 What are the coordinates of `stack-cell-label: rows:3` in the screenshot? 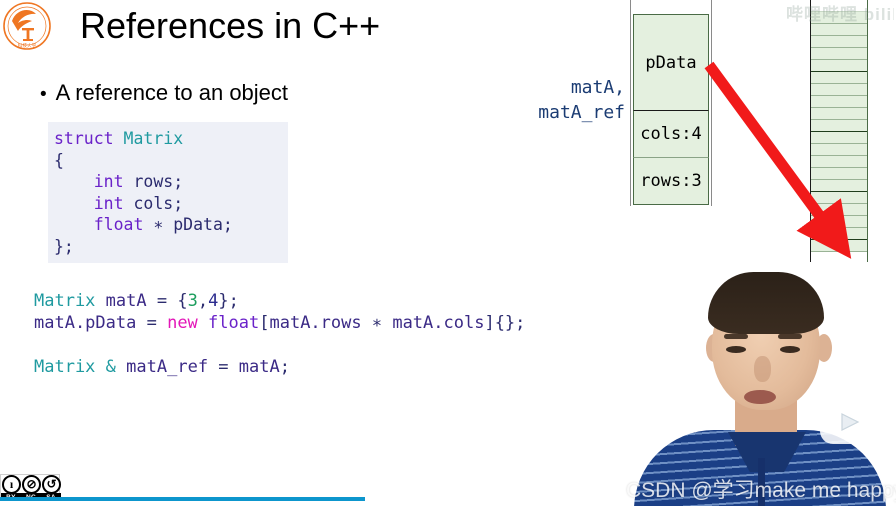 It's located at (671, 181).